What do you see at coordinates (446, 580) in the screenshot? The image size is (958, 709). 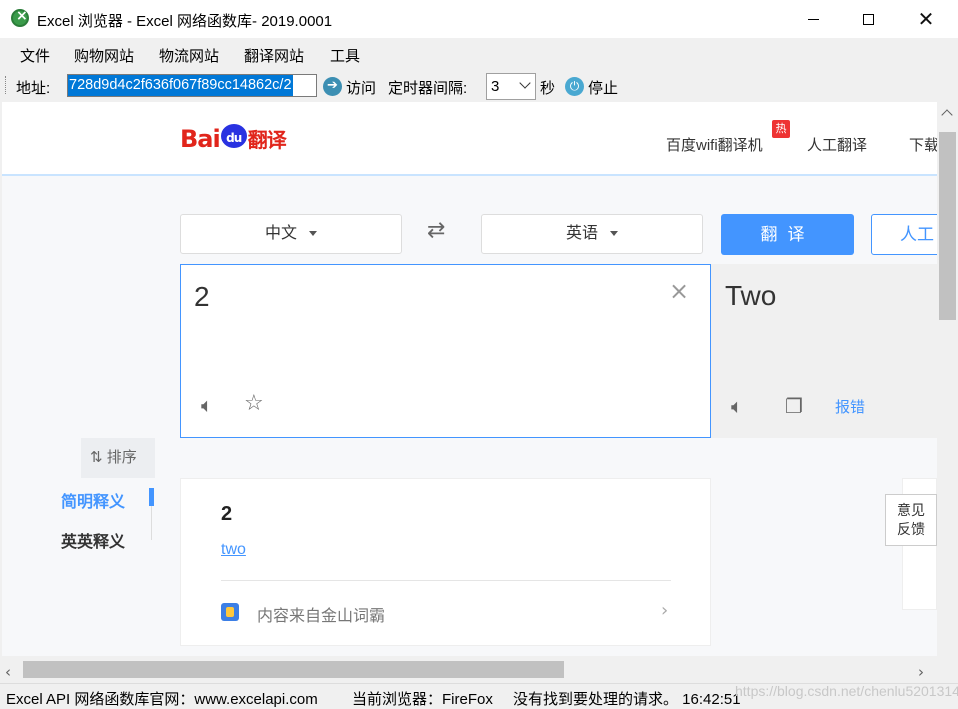 I see `divider` at bounding box center [446, 580].